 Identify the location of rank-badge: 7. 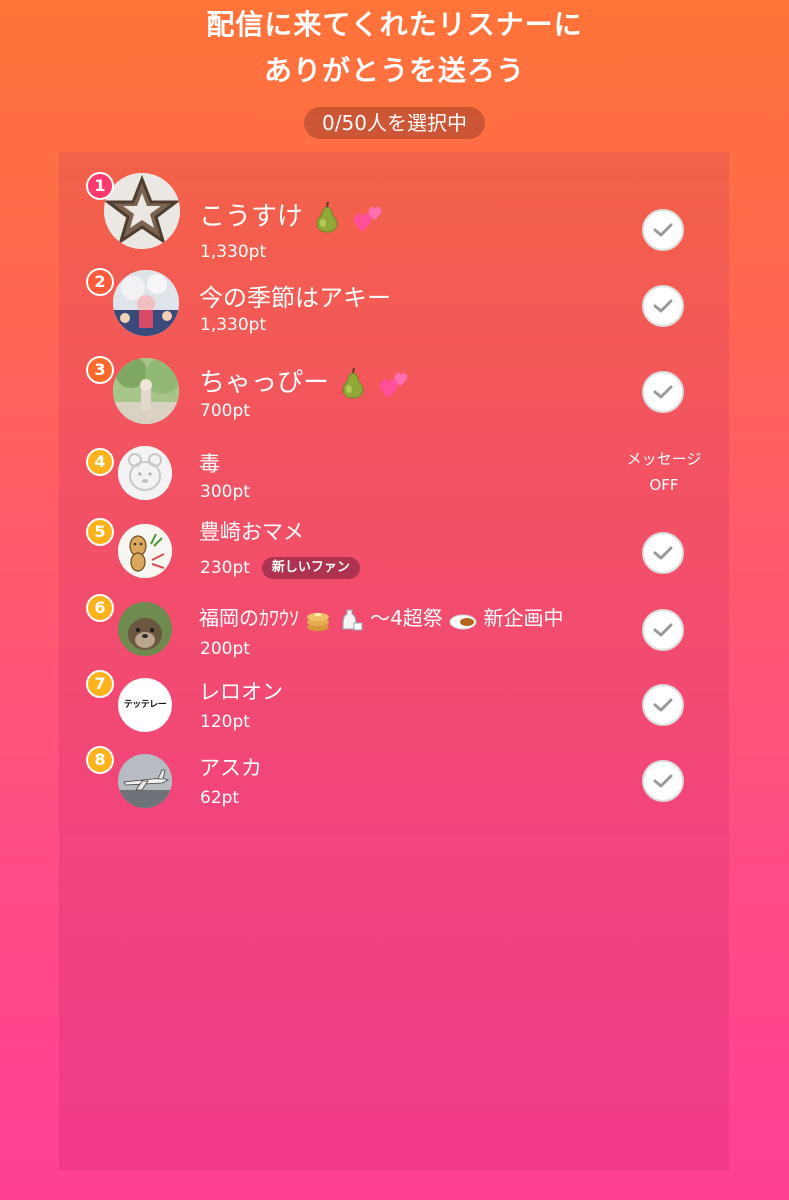
(100, 684).